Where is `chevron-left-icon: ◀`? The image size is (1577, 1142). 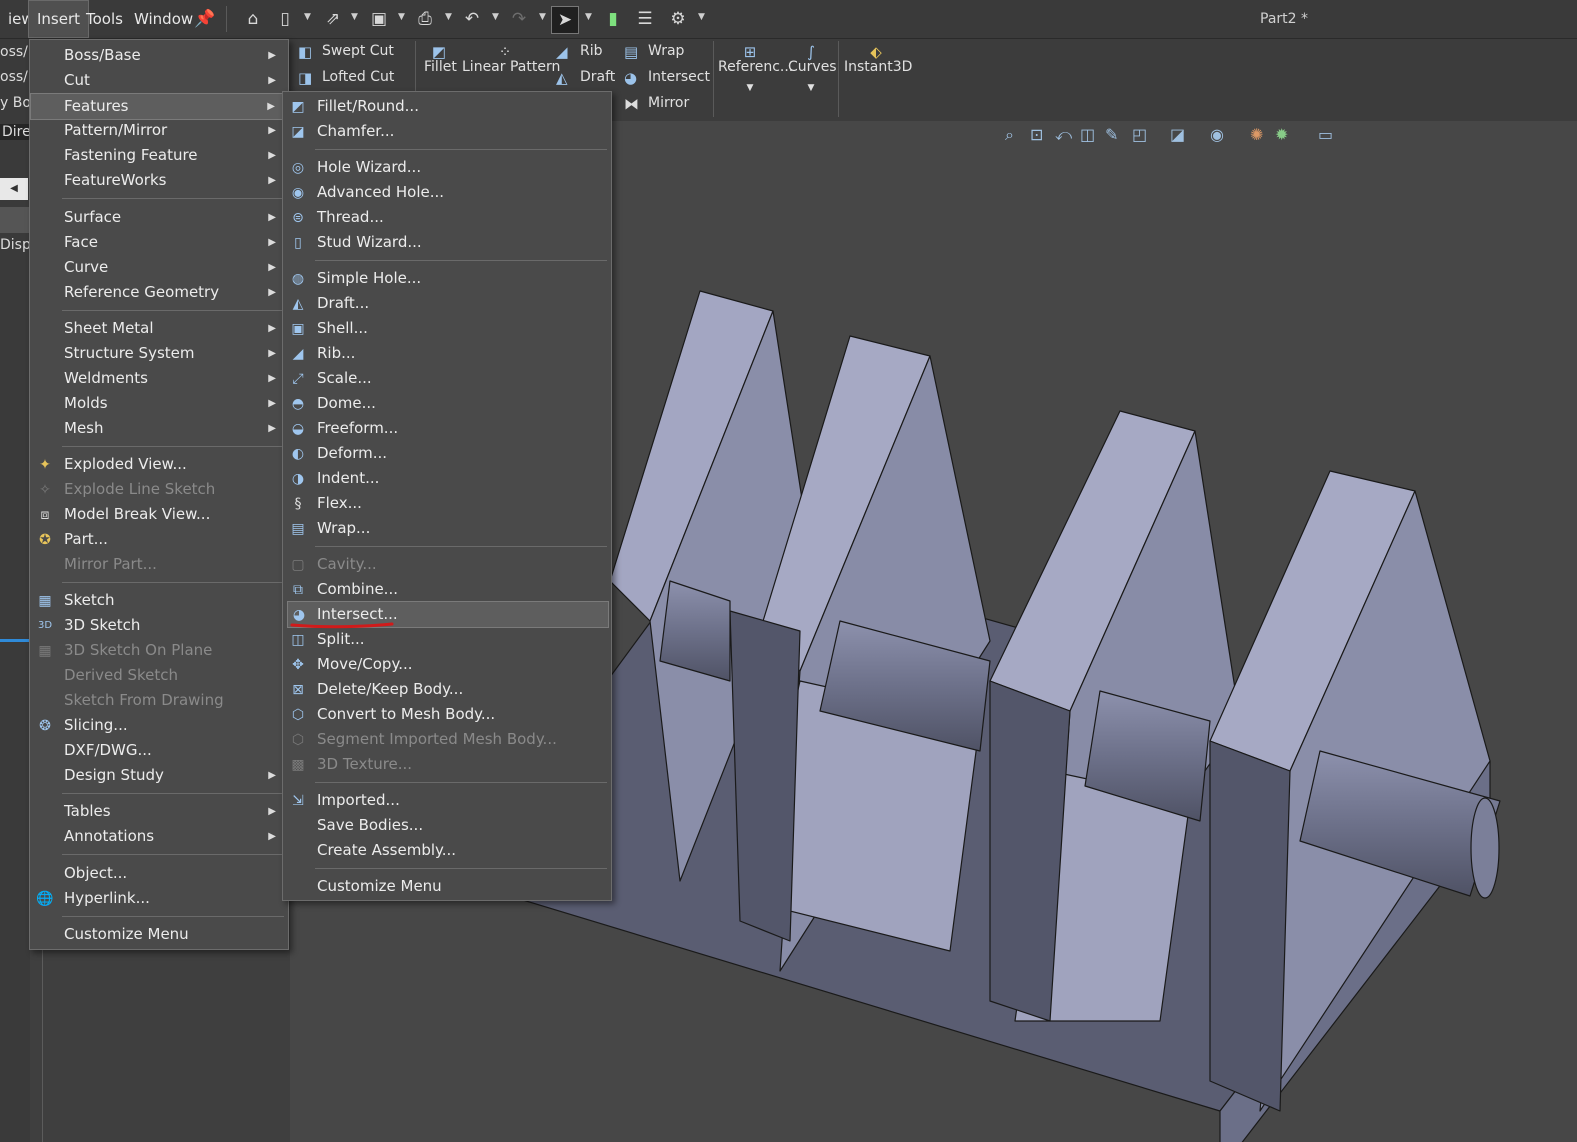 chevron-left-icon: ◀ is located at coordinates (14, 189).